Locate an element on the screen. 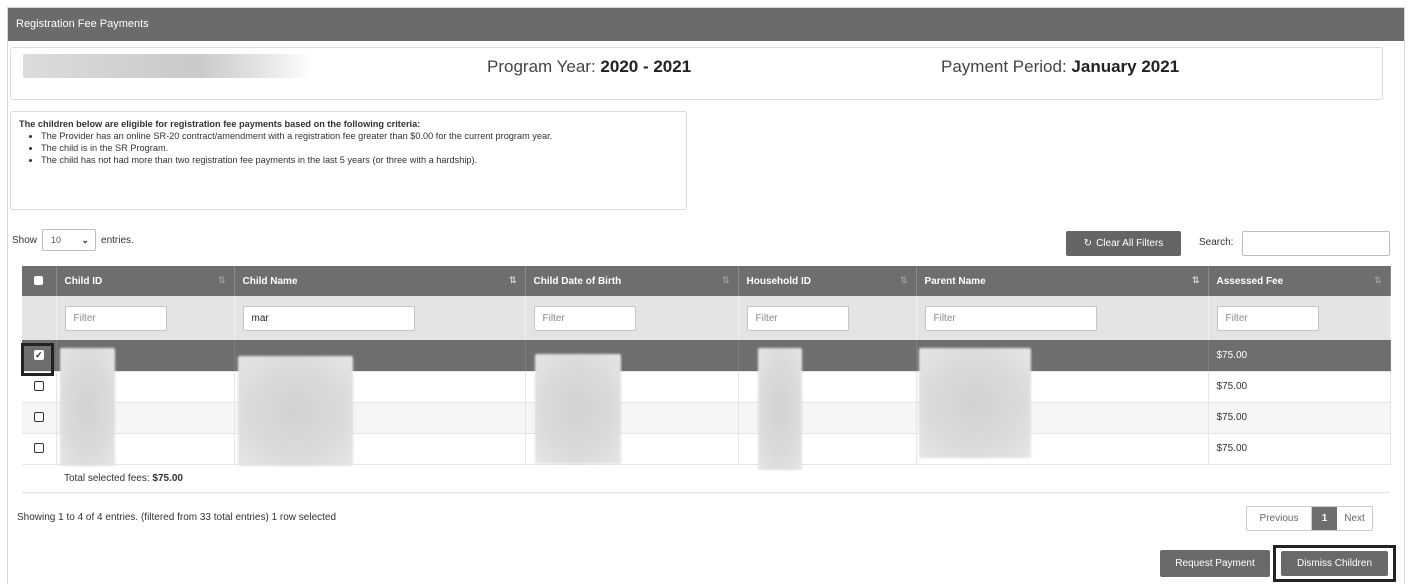 This screenshot has width=1408, height=584. entries-select-value: 10 is located at coordinates (56, 240).